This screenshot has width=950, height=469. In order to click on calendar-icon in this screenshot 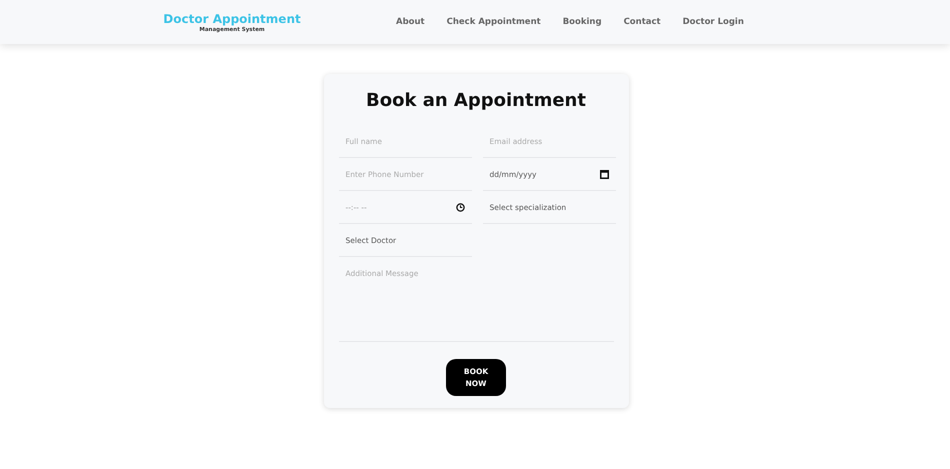, I will do `click(604, 174)`.